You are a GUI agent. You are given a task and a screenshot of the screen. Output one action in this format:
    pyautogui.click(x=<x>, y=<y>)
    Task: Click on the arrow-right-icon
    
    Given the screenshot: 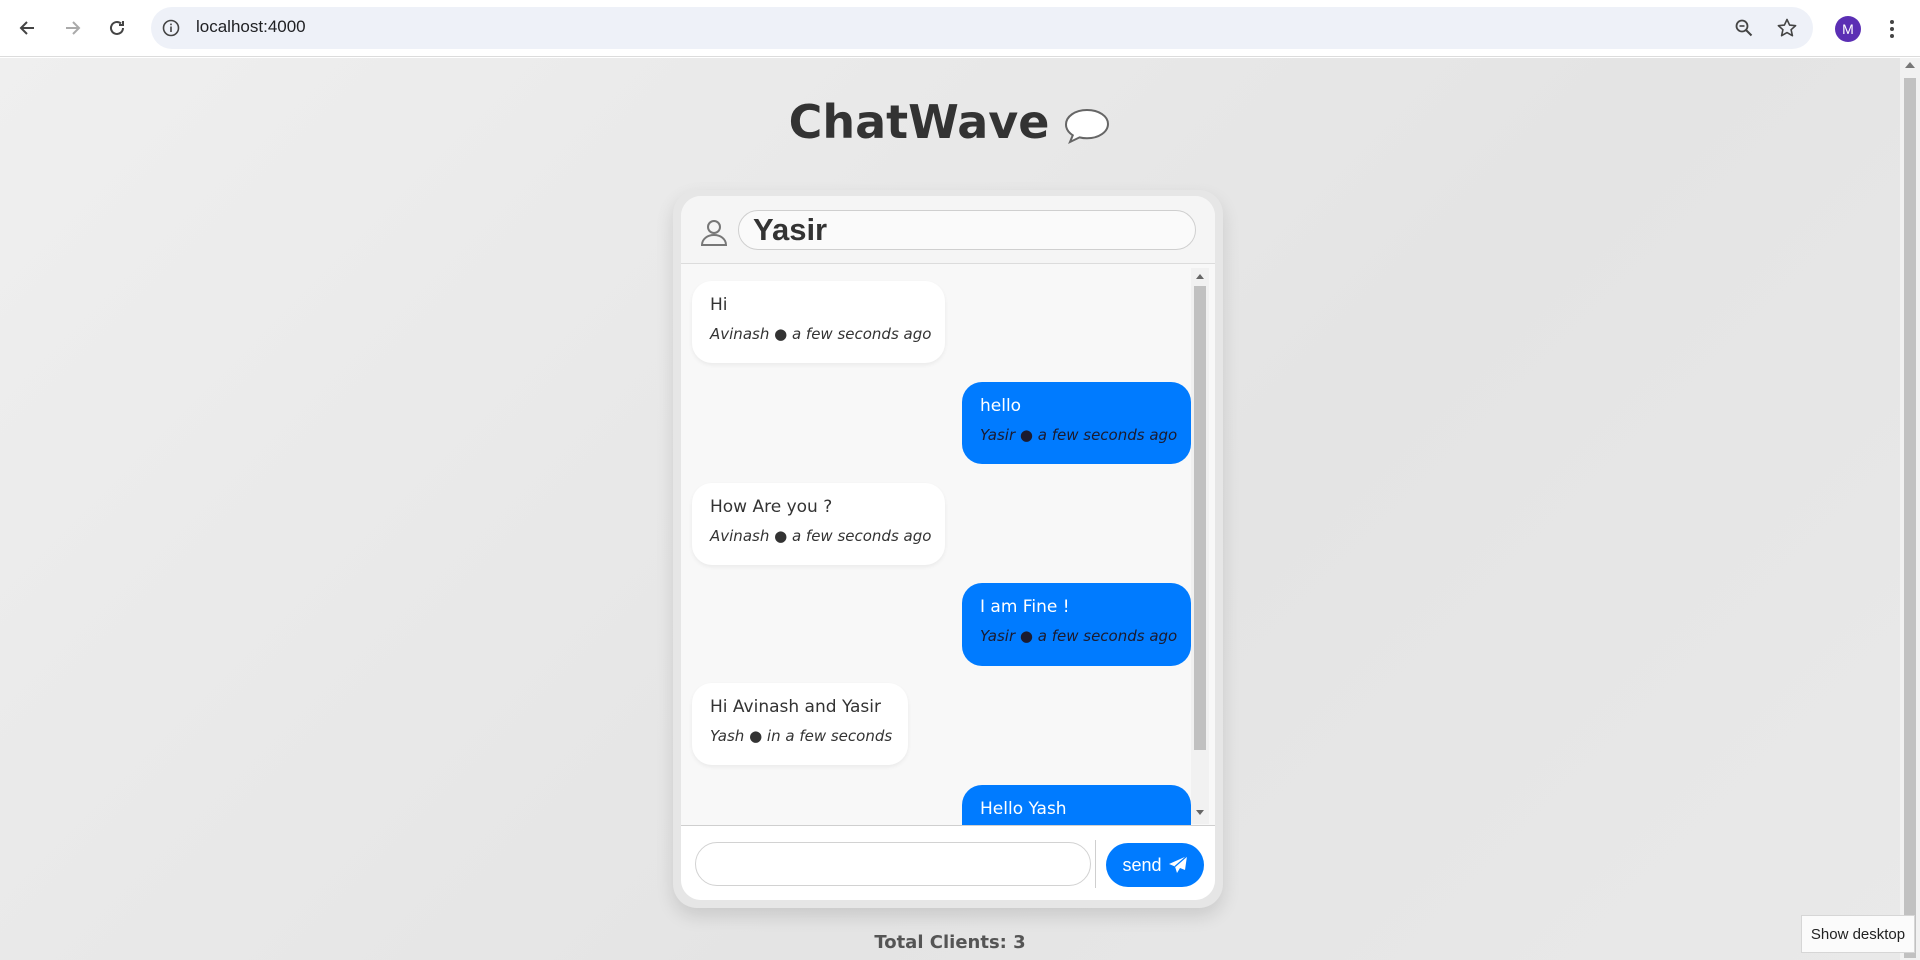 What is the action you would take?
    pyautogui.click(x=73, y=28)
    